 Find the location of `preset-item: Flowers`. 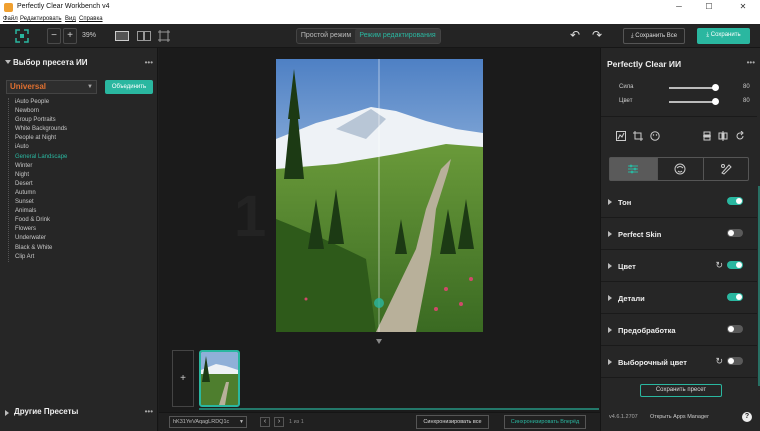

preset-item: Flowers is located at coordinates (78, 229).